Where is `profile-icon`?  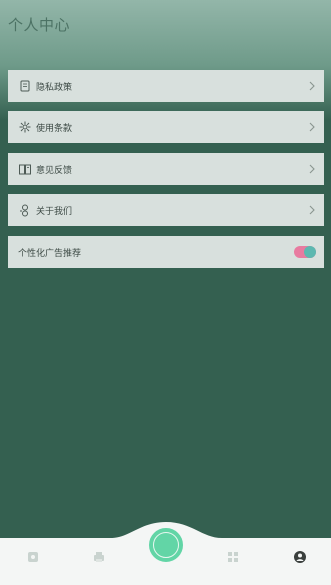 profile-icon is located at coordinates (300, 557).